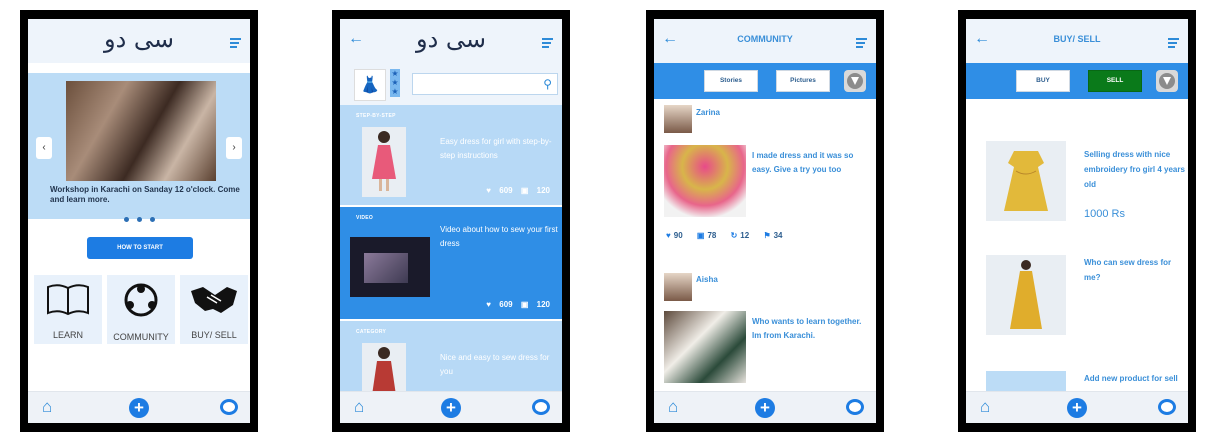 Image resolution: width=1216 pixels, height=446 pixels. I want to click on page-title: BUY/ SELL, so click(1077, 39).